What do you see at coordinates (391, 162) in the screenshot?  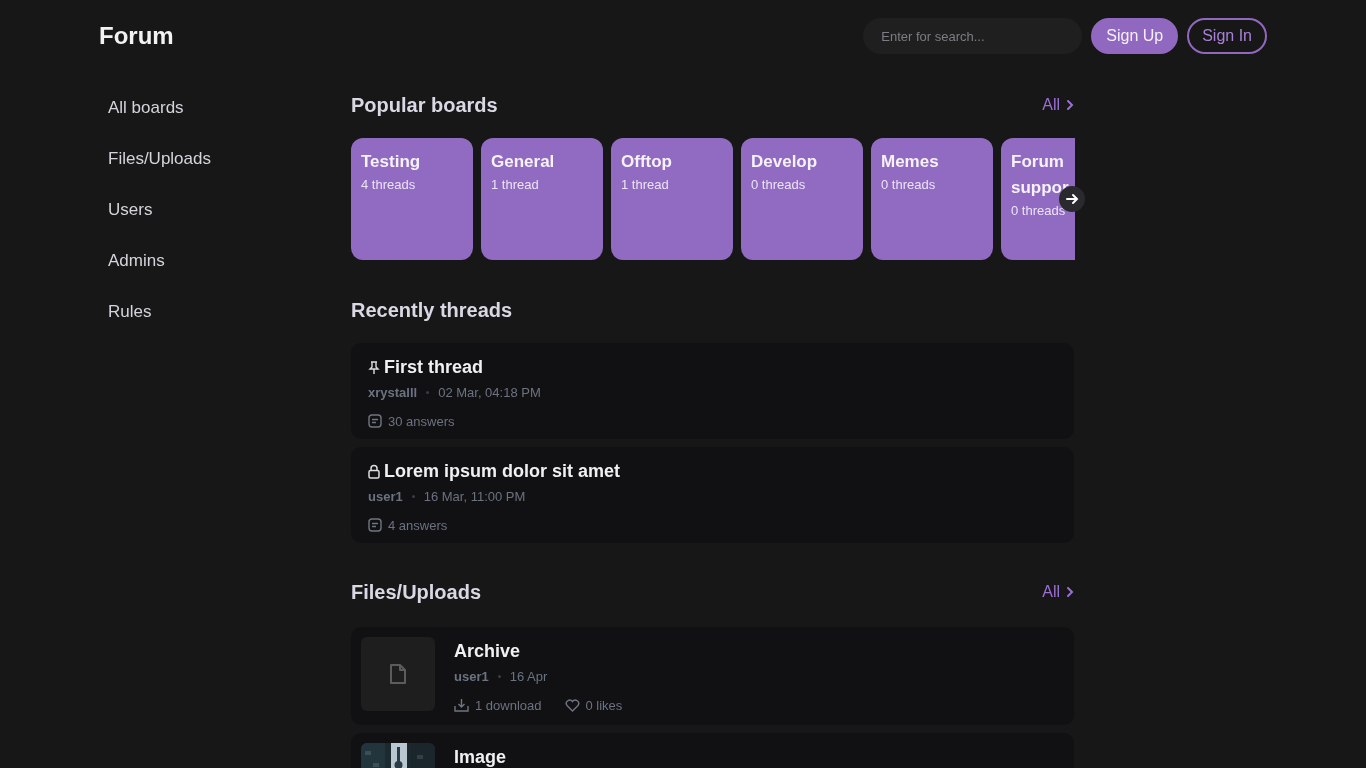 I see `board-name: Testing` at bounding box center [391, 162].